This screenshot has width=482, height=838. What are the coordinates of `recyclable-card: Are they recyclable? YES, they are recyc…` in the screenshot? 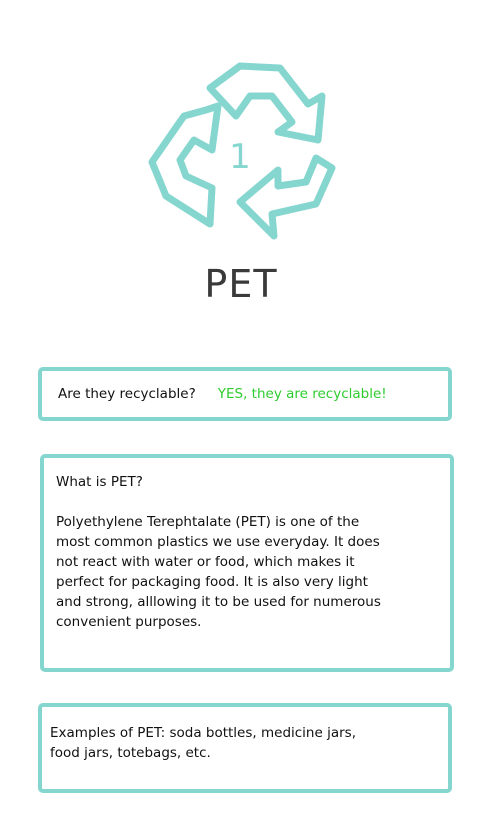 It's located at (245, 394).